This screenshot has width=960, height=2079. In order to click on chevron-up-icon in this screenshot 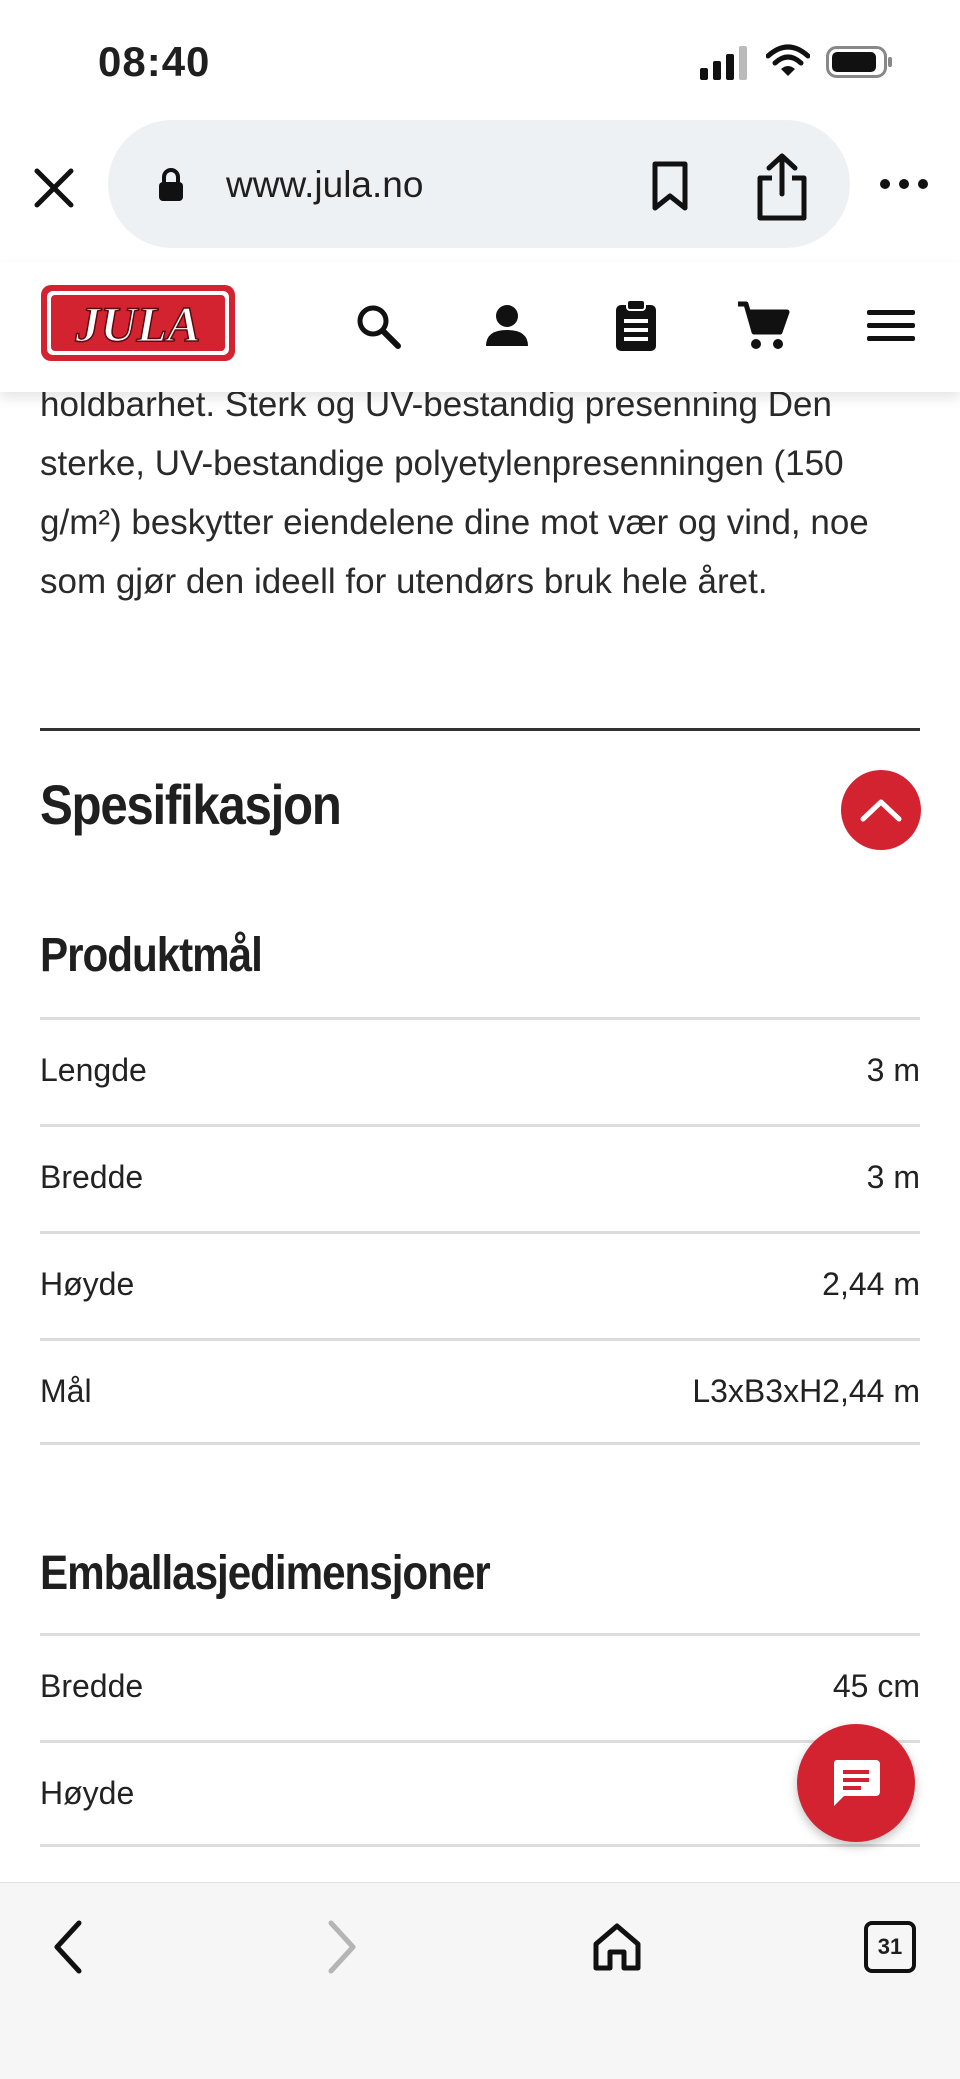, I will do `click(881, 810)`.